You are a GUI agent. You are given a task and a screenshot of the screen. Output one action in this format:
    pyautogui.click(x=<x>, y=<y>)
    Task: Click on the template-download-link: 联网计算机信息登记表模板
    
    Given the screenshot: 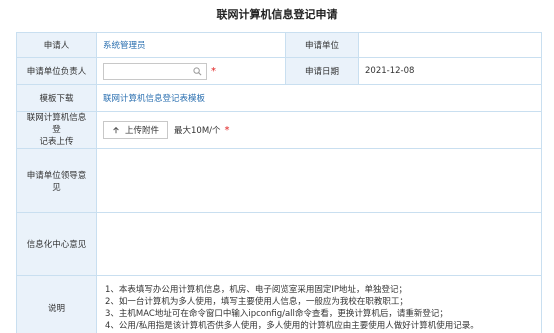 What is the action you would take?
    pyautogui.click(x=154, y=99)
    